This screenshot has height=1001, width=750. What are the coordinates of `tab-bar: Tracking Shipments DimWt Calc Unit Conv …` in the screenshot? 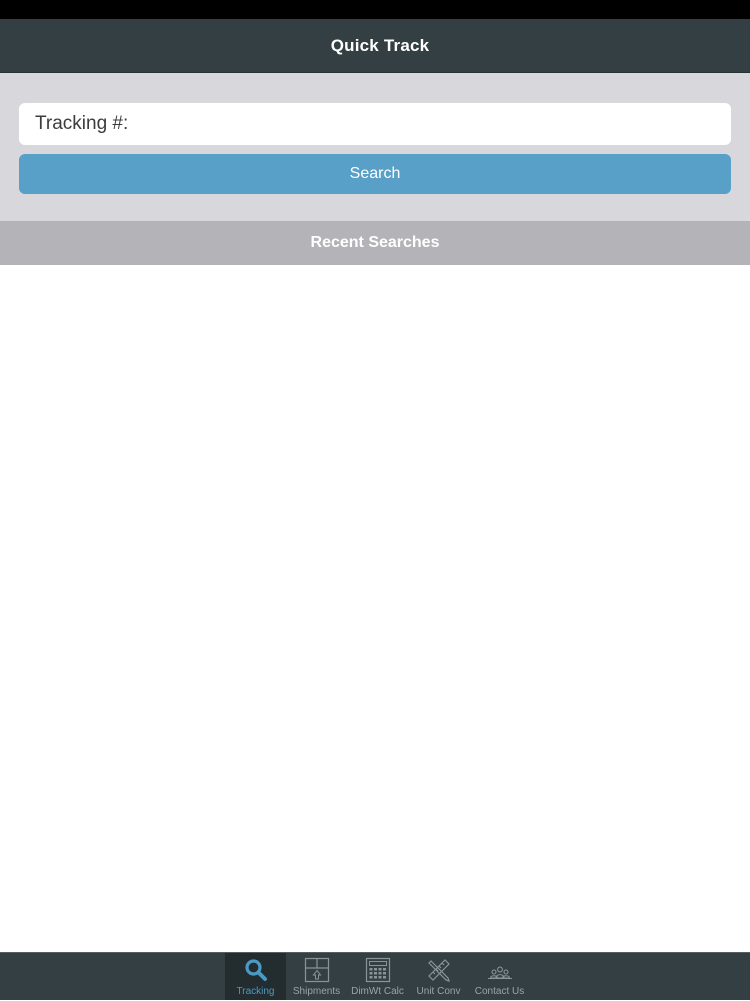 It's located at (375, 976).